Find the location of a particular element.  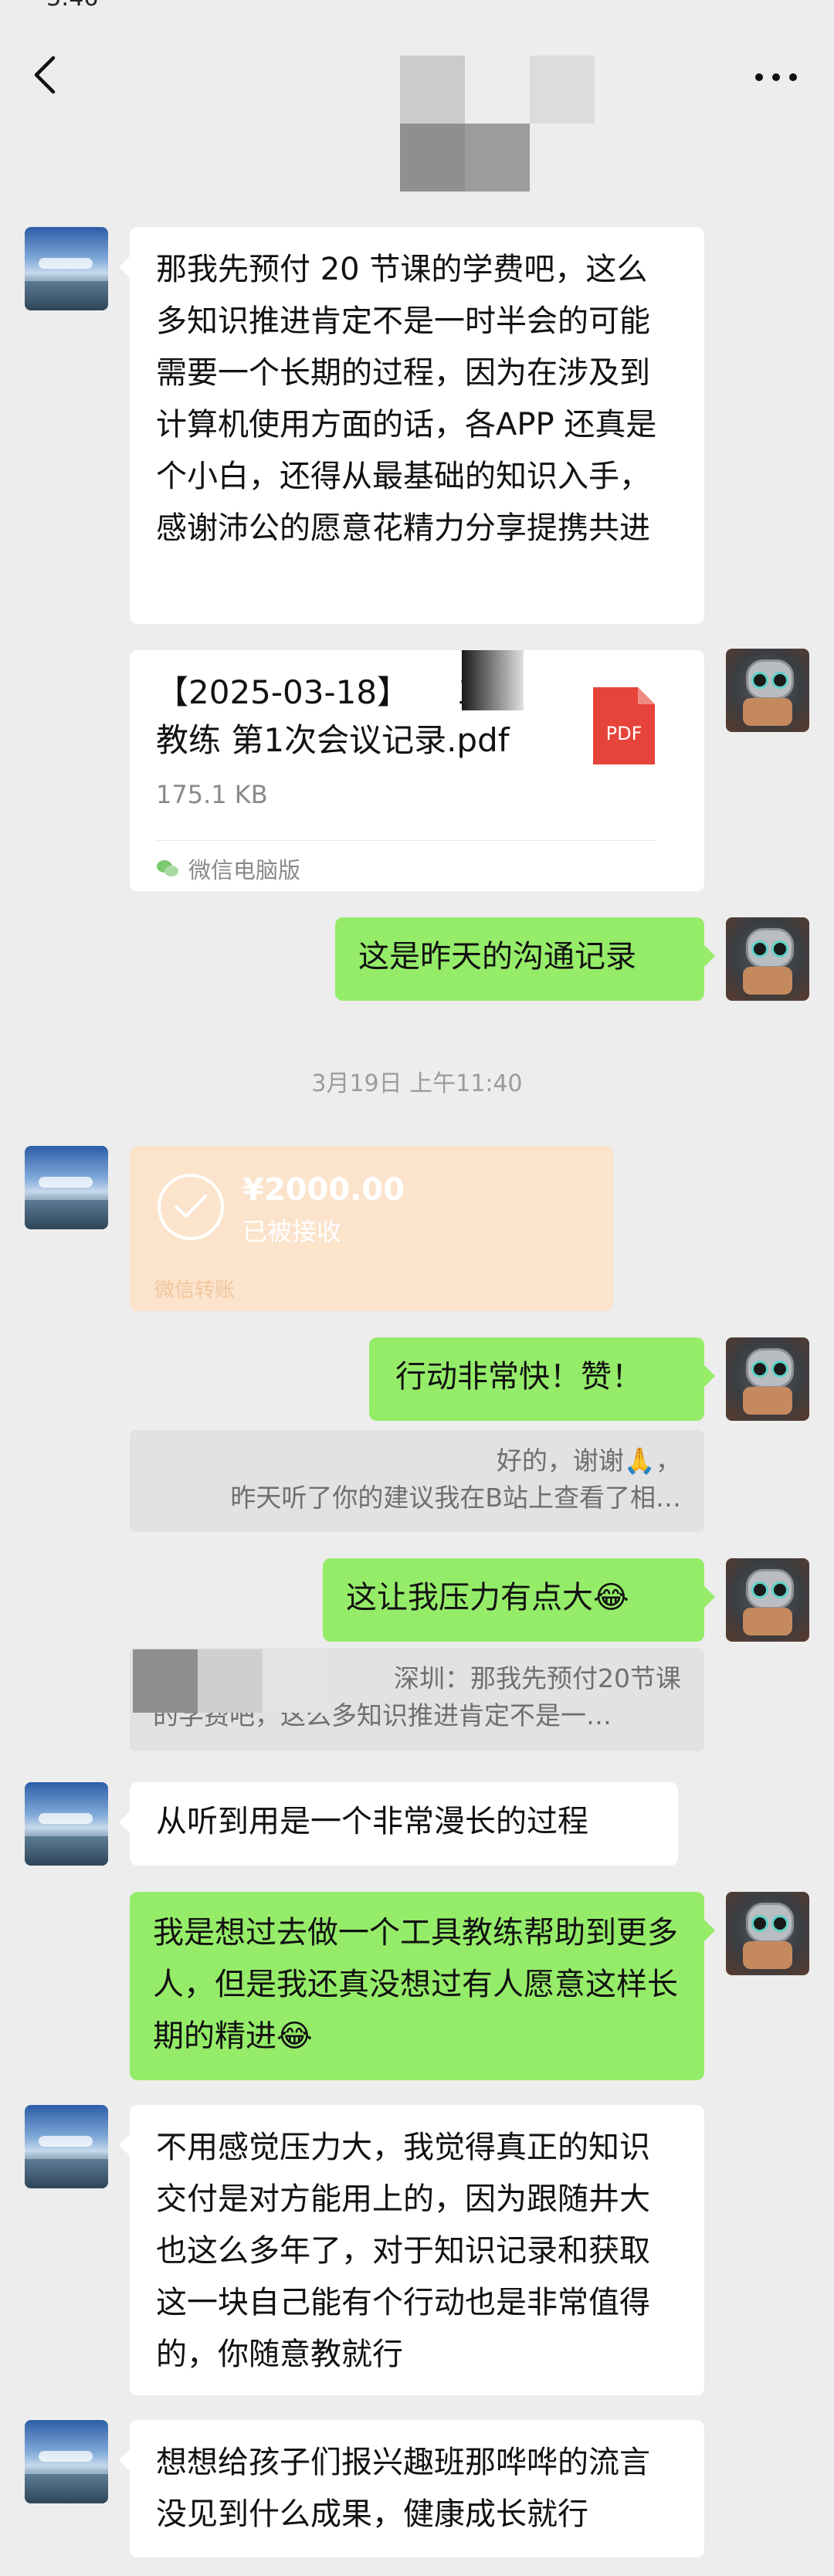

message-text: 这让我压力有点大😂 is located at coordinates (487, 1597).